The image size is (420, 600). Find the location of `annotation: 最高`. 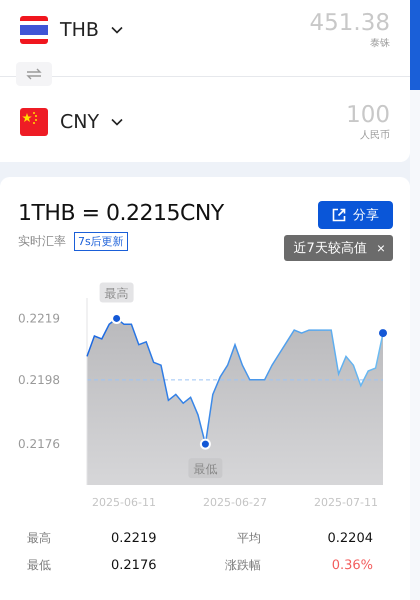

annotation: 最高 is located at coordinates (116, 293).